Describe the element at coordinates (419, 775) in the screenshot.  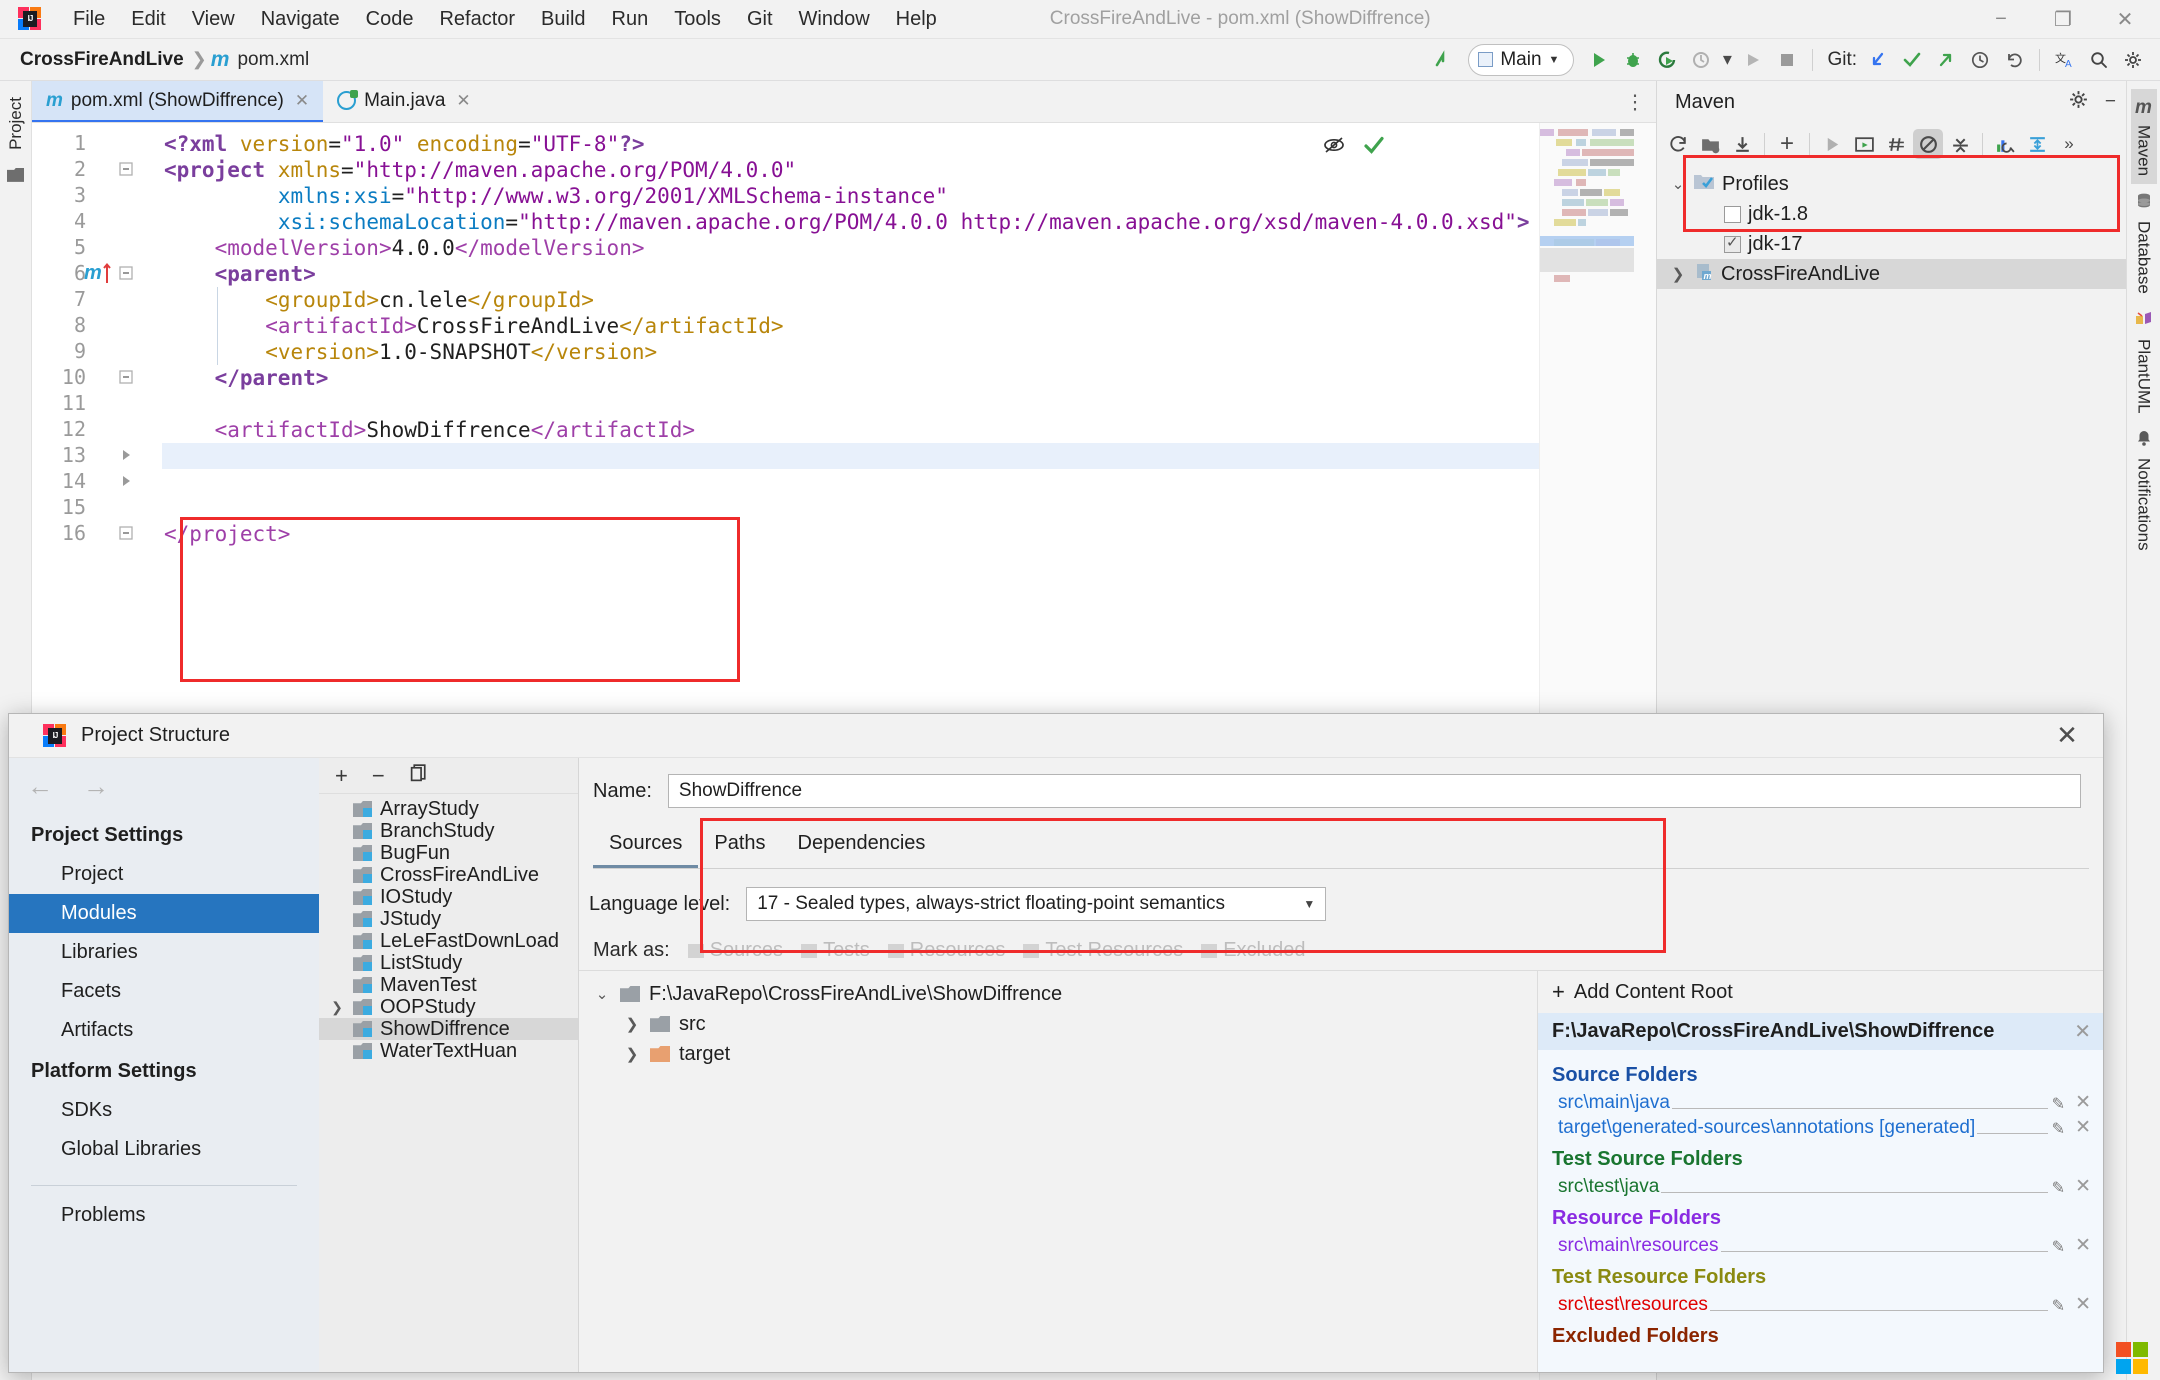
I see `copy-module-icon` at that location.